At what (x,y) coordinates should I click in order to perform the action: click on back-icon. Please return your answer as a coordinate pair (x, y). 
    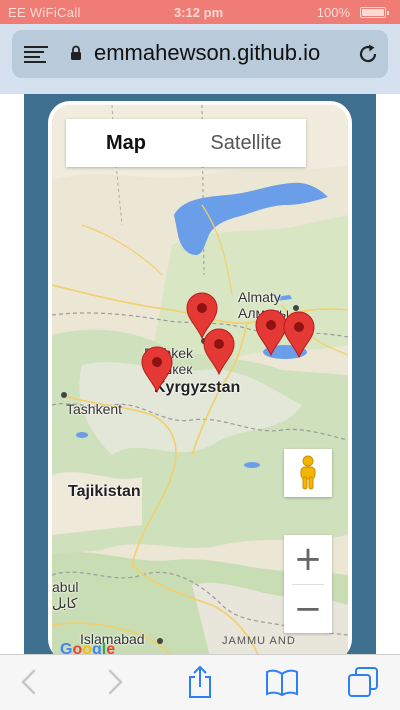
    Looking at the image, I should click on (28, 682).